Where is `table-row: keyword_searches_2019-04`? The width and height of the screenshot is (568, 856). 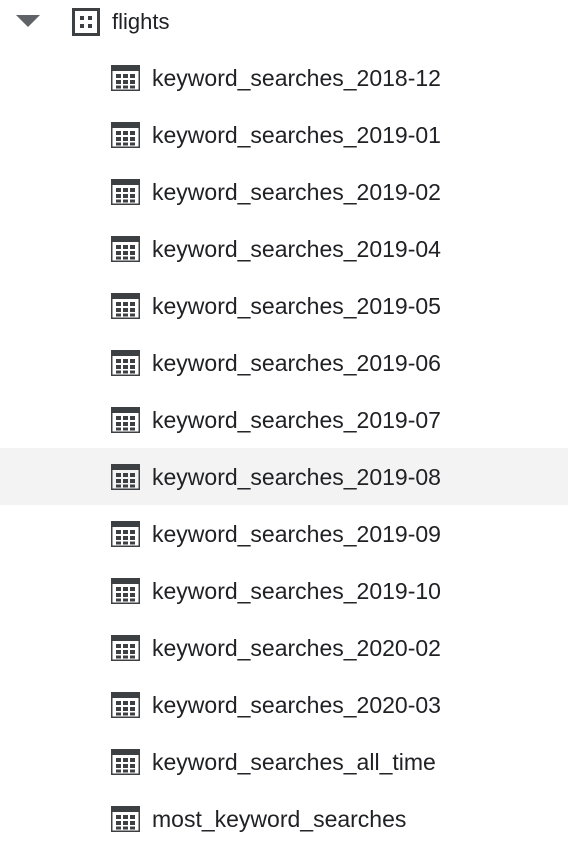
table-row: keyword_searches_2019-04 is located at coordinates (284, 248).